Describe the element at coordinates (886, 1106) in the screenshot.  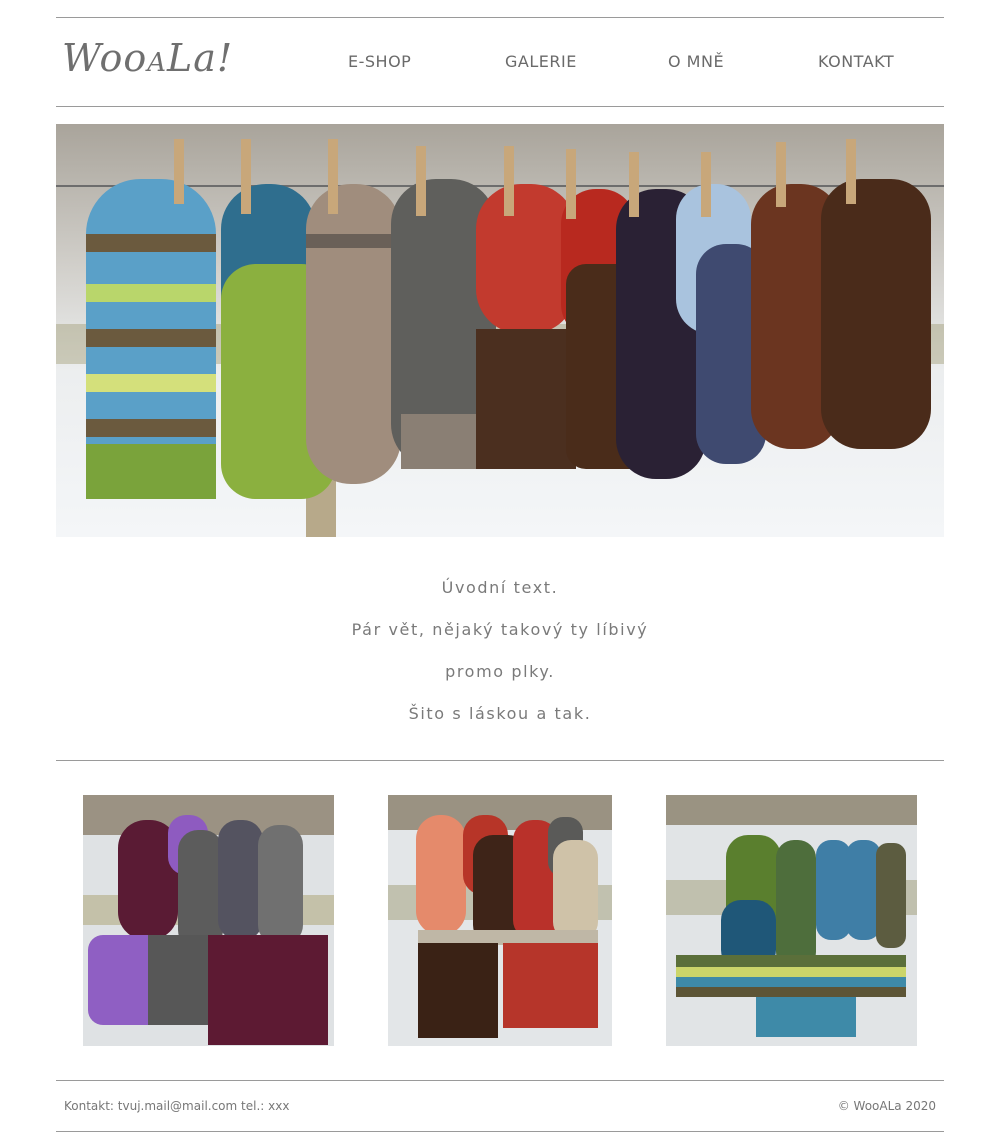
I see `footer-copyright: © WooALa 2020` at that location.